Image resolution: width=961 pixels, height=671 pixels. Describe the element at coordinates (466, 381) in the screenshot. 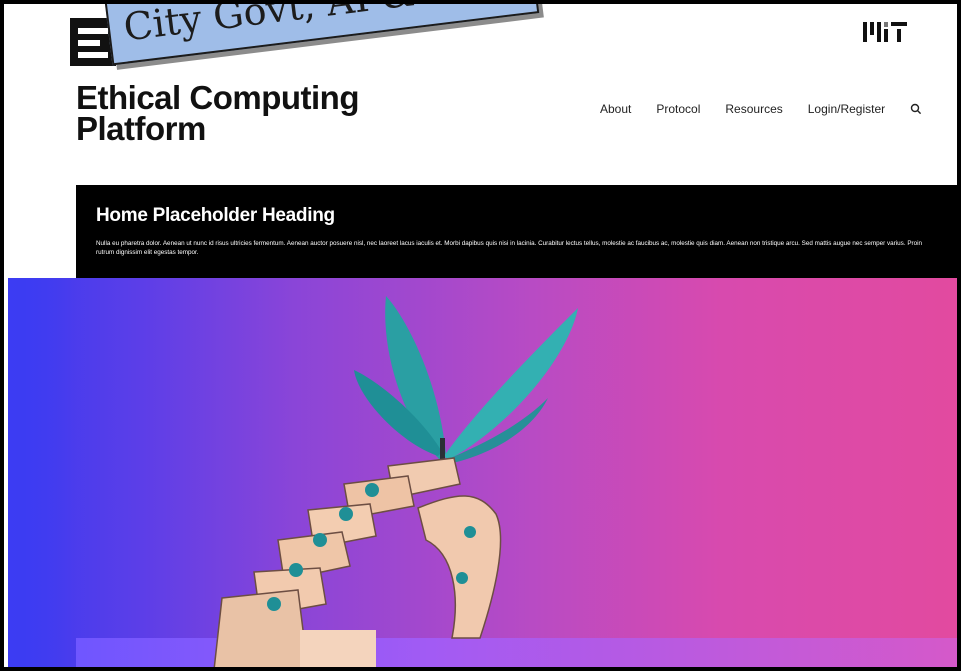

I see `butterfly-icon` at that location.